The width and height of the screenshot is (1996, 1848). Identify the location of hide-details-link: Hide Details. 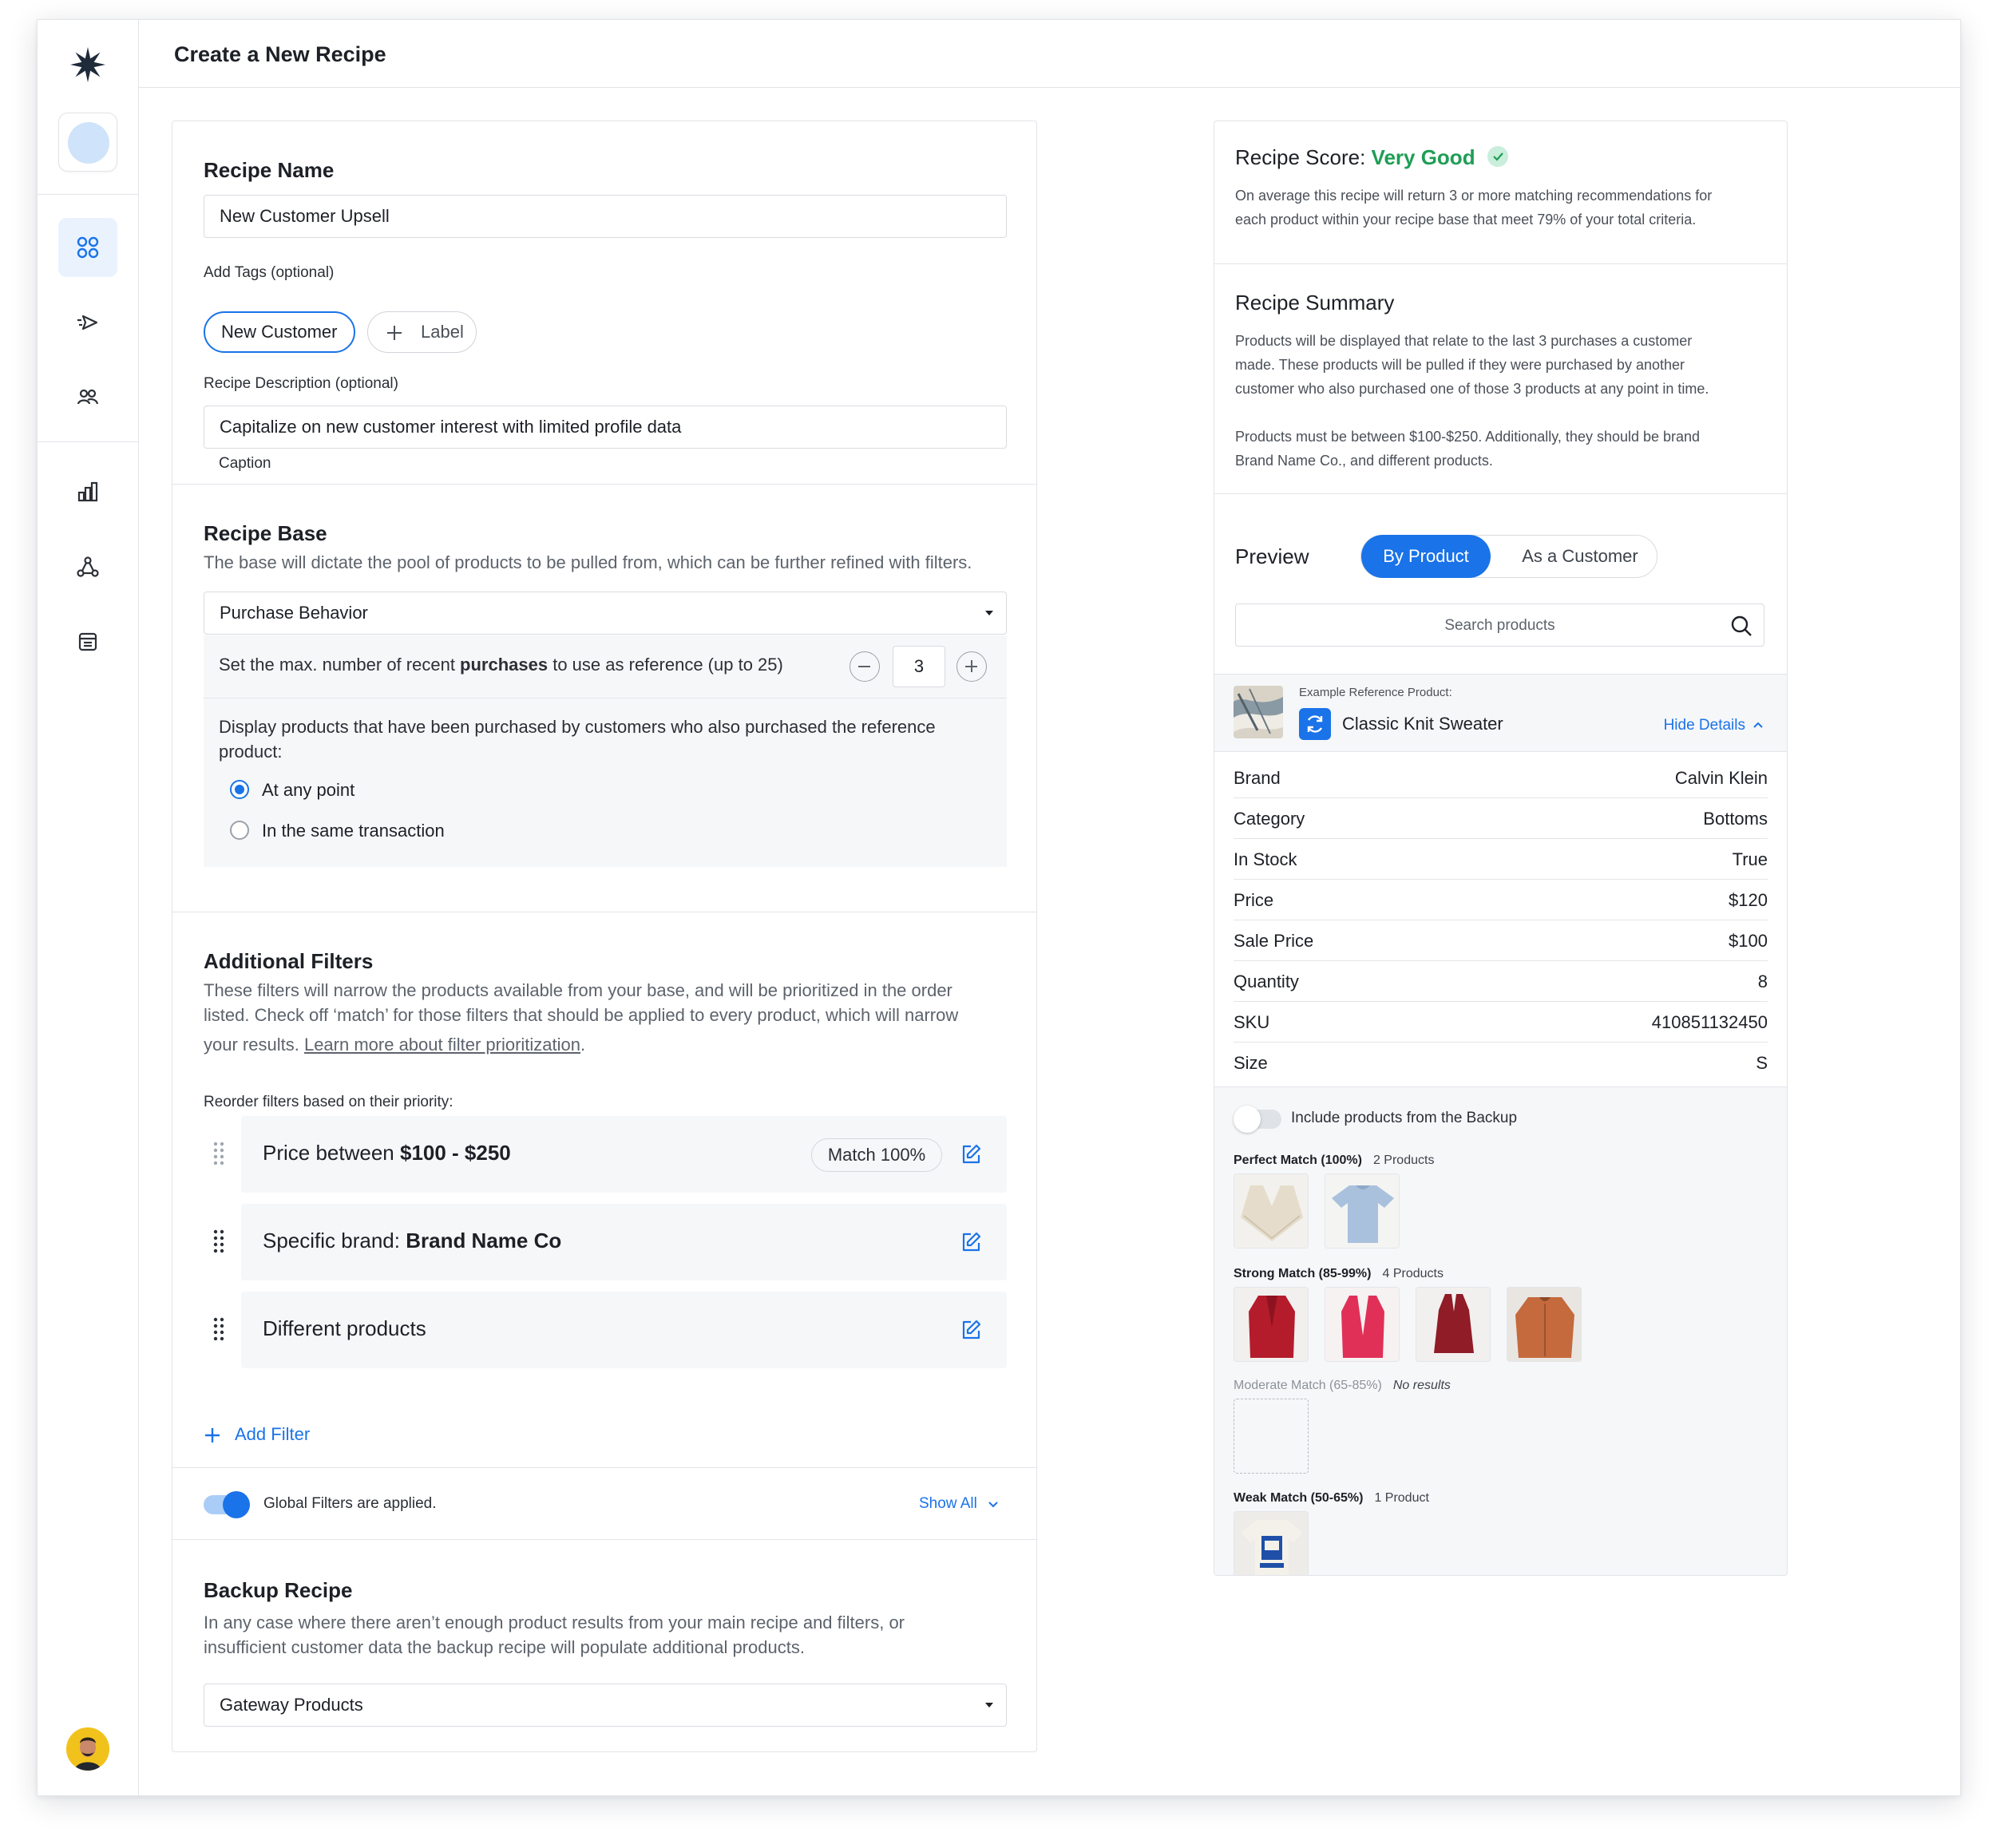
(1704, 725).